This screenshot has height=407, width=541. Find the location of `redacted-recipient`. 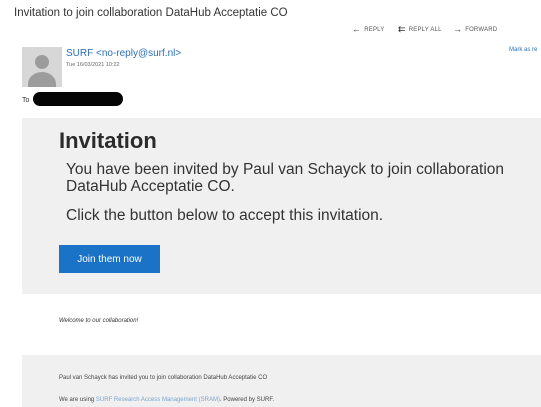

redacted-recipient is located at coordinates (78, 99).